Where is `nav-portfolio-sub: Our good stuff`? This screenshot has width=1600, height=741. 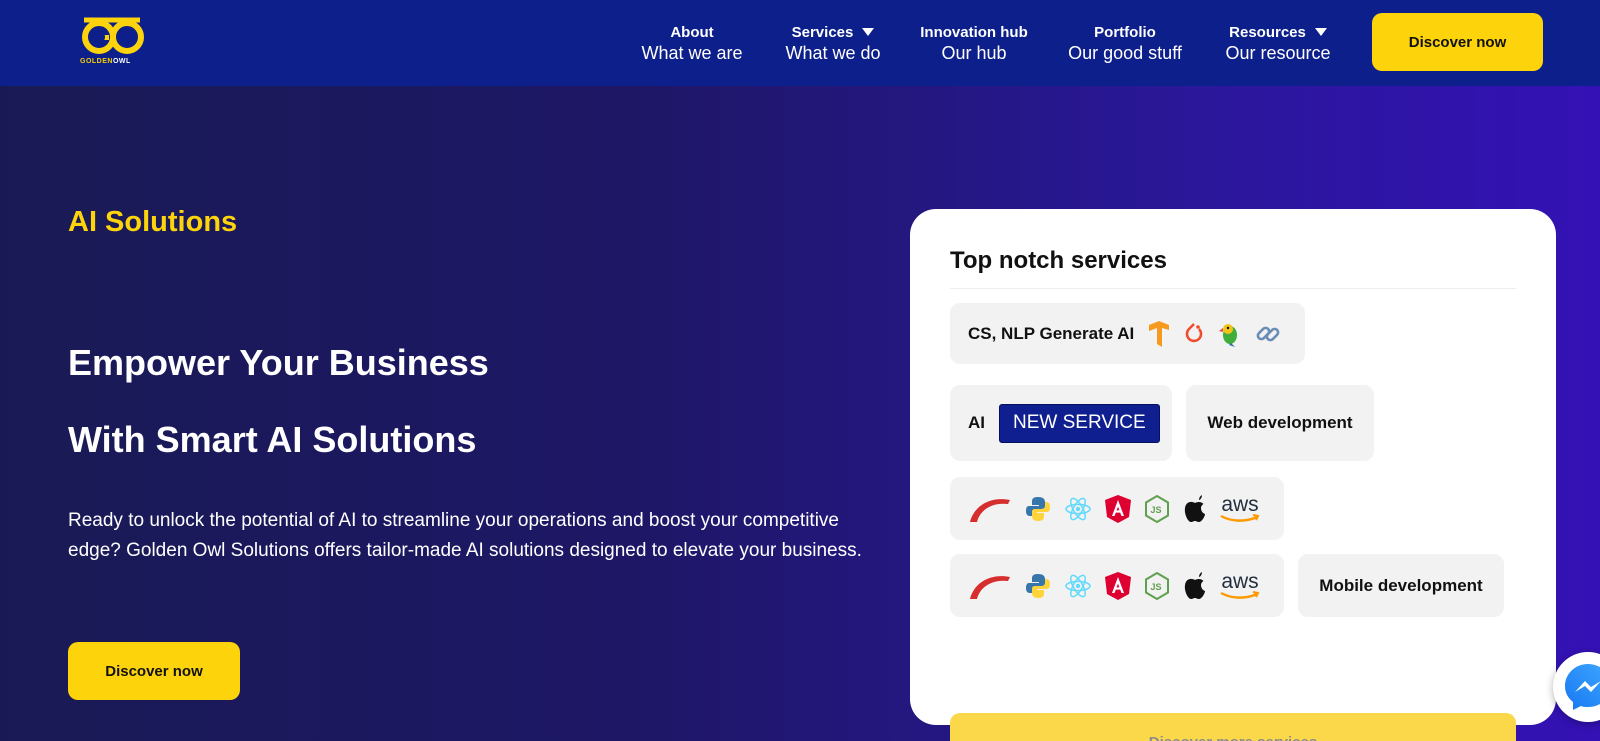
nav-portfolio-sub: Our good stuff is located at coordinates (1125, 53).